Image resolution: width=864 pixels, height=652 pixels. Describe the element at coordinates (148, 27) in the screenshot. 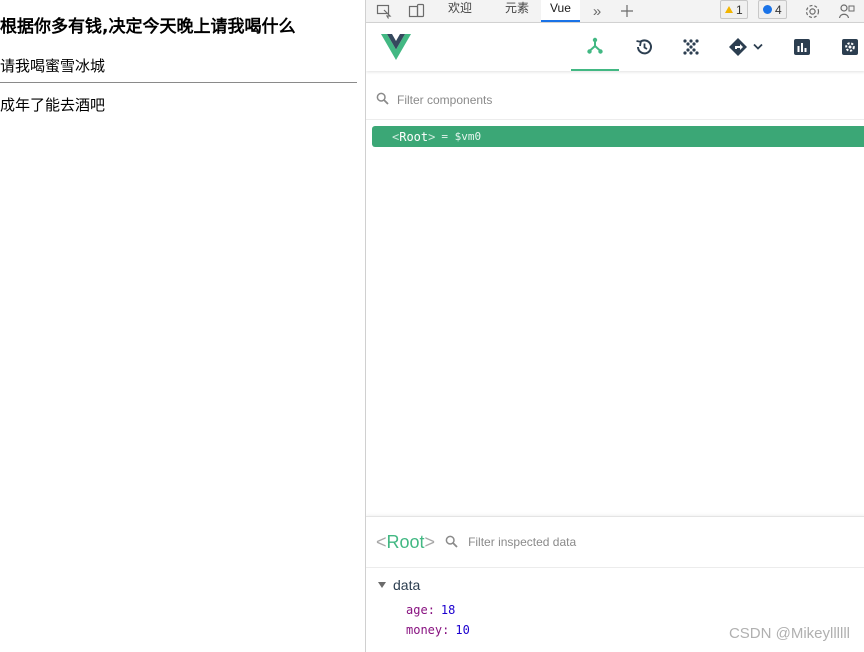

I see `page-heading: 根据你多有钱,决定今天晚上请我喝什么` at that location.